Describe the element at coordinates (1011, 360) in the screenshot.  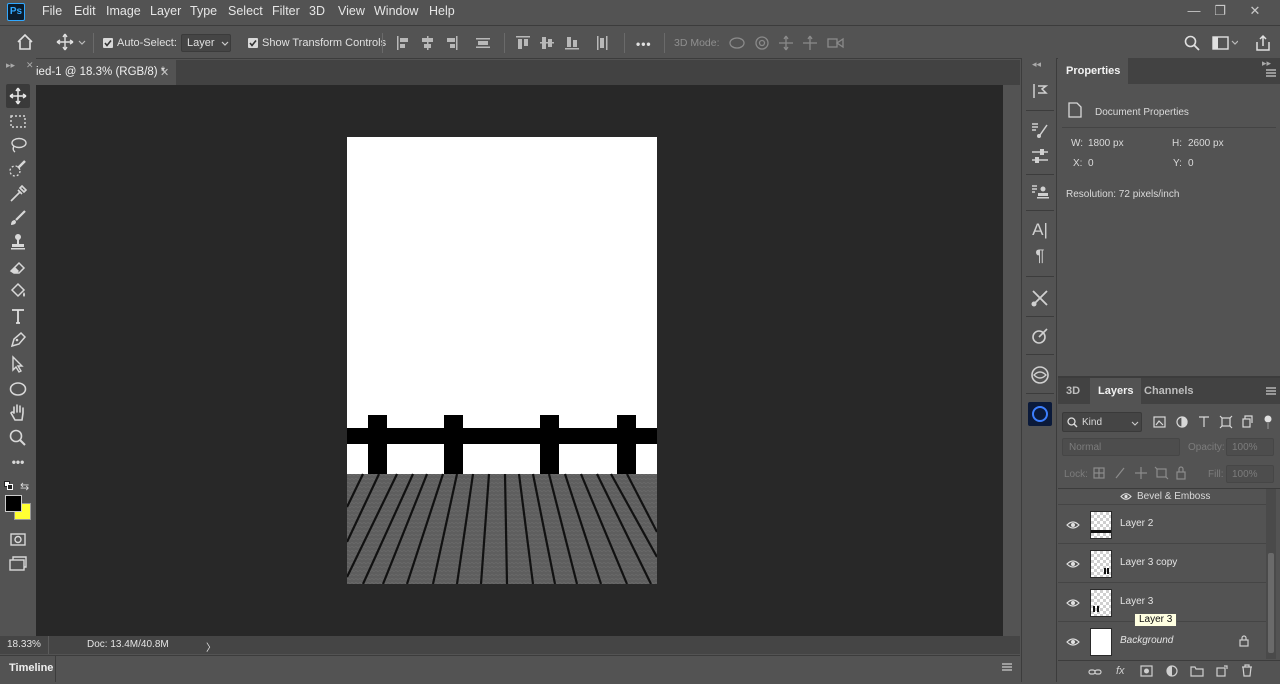
I see `vertical-scrollbar` at that location.